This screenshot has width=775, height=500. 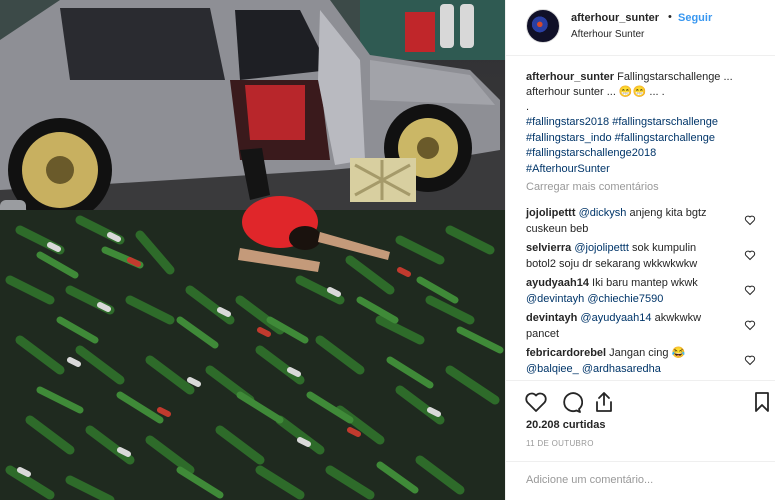 What do you see at coordinates (646, 139) in the screenshot?
I see `hashtag-line: #fallingstars_indo #fallingstarchallenge` at bounding box center [646, 139].